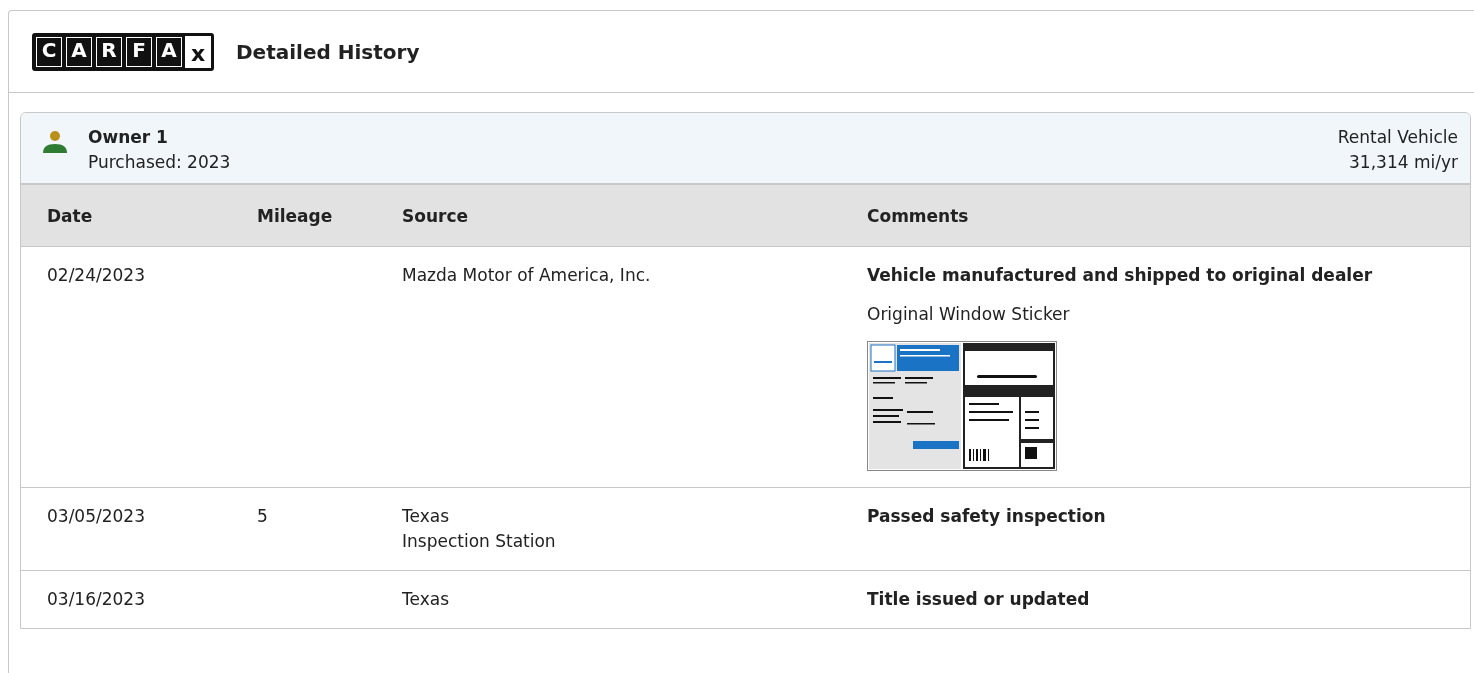  Describe the element at coordinates (436, 215) in the screenshot. I see `column-header: Source` at that location.